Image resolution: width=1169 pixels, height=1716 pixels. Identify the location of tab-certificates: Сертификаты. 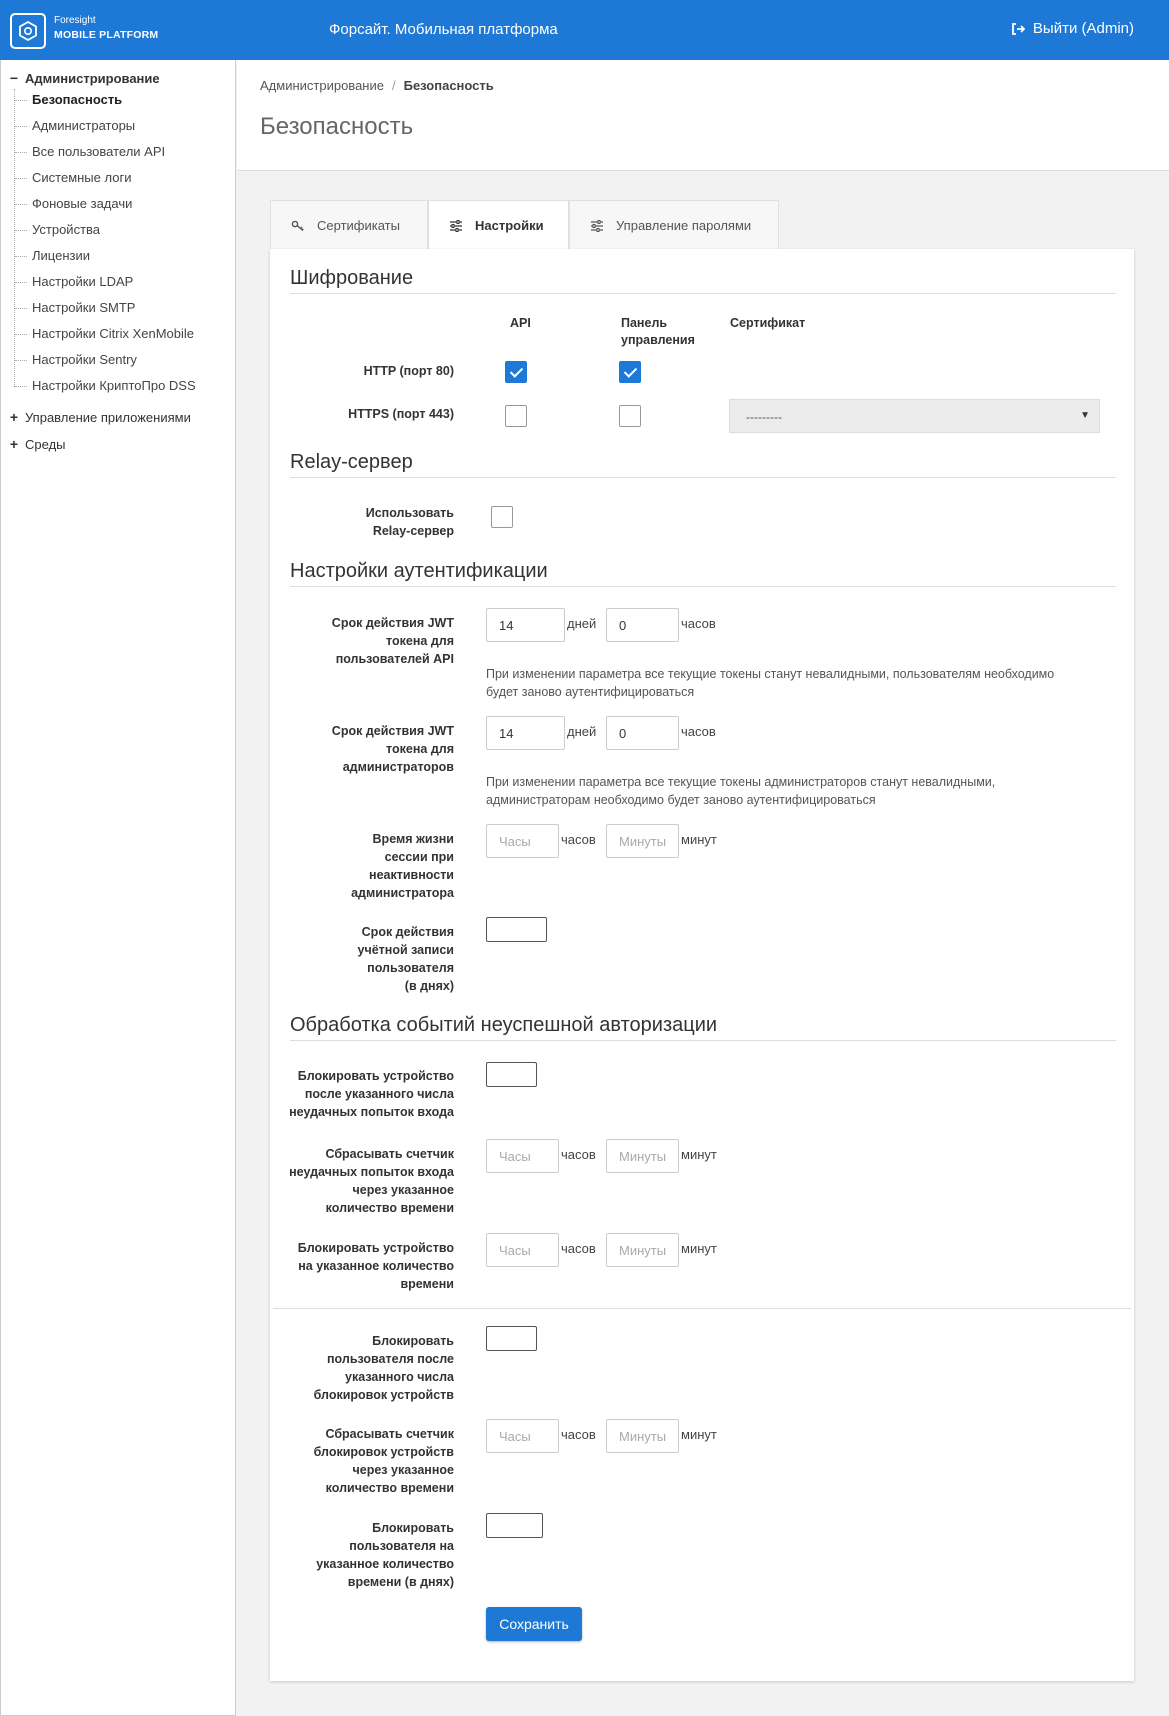
(349, 225).